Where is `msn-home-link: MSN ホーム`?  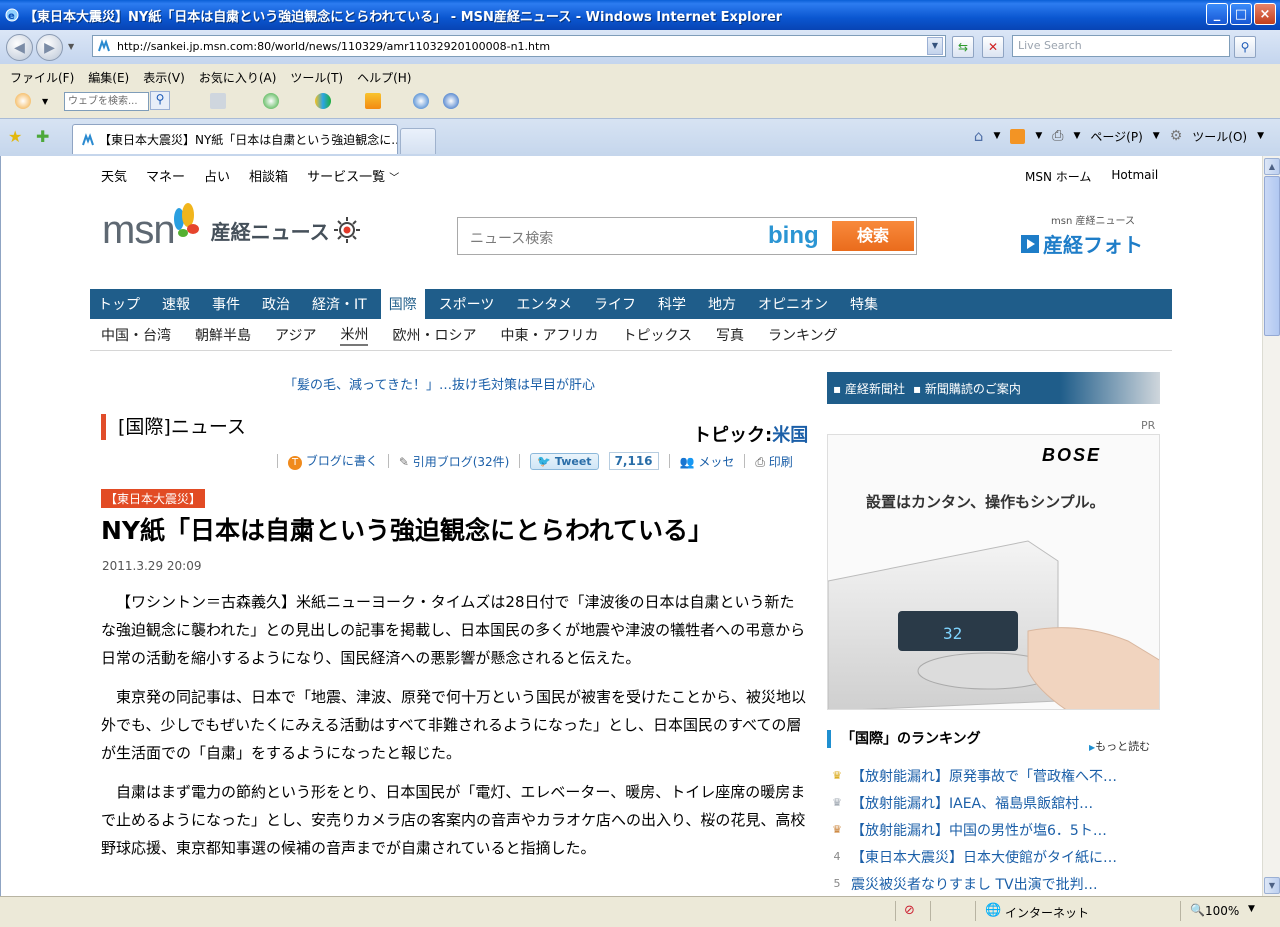 msn-home-link: MSN ホーム is located at coordinates (1058, 176).